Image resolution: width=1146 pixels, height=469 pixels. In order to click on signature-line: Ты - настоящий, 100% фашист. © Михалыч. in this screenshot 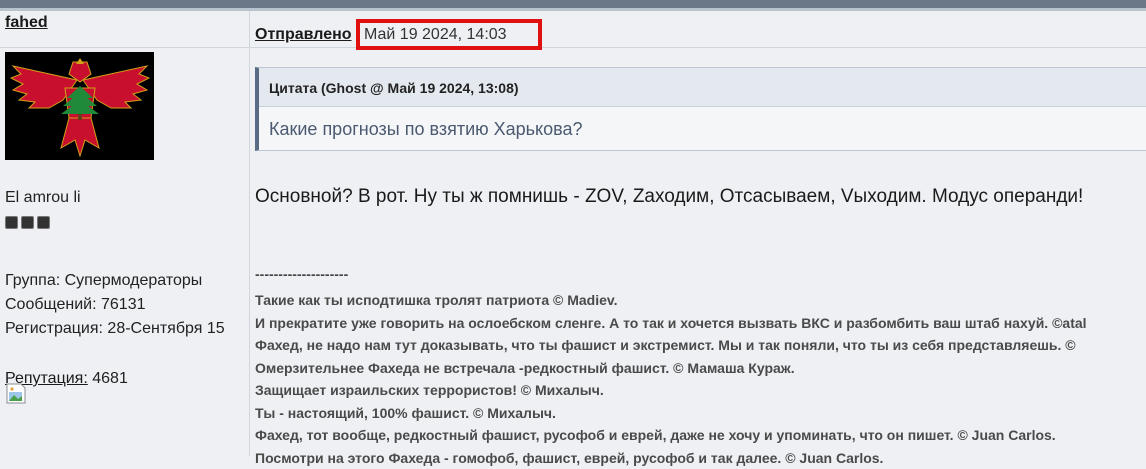, I will do `click(700, 413)`.